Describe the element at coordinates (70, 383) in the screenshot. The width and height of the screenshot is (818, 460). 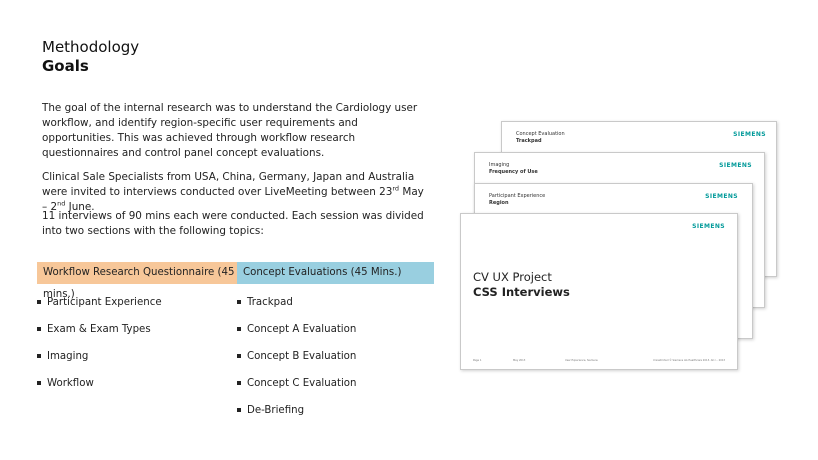
I see `list-item-label: Workflow` at that location.